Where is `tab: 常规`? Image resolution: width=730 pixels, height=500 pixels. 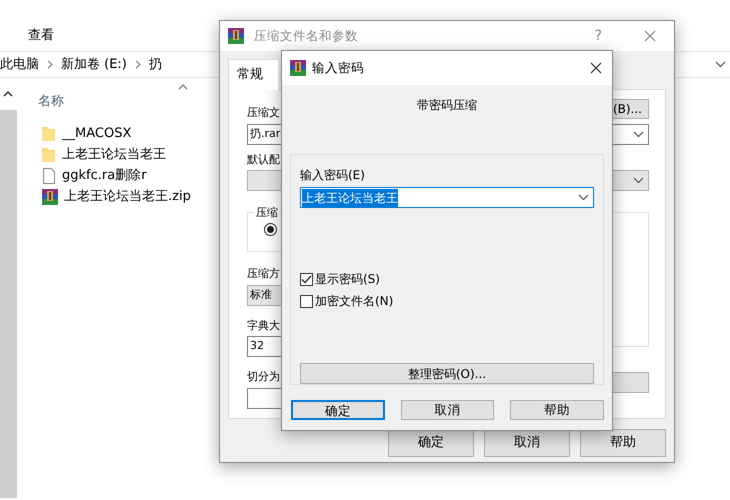
tab: 常规 is located at coordinates (253, 74).